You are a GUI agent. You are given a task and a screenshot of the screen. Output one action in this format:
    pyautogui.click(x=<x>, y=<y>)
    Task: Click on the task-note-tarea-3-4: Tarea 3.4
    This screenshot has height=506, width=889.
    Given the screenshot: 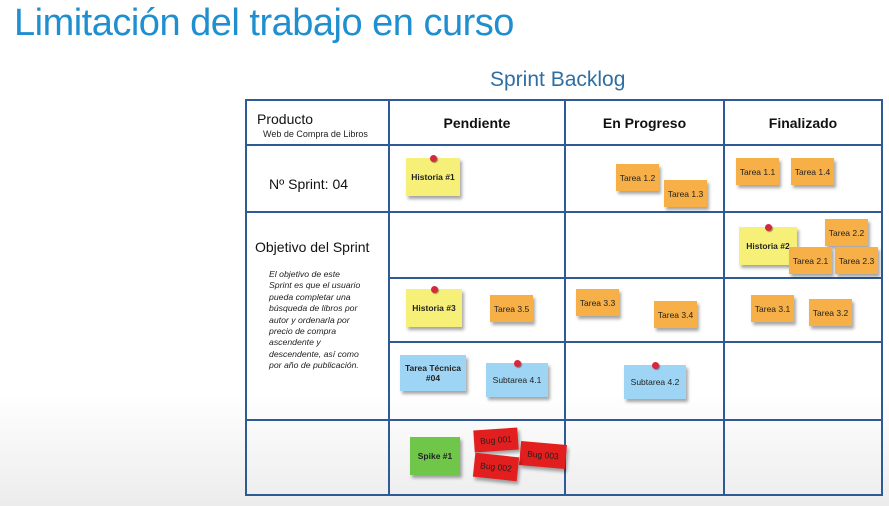 What is the action you would take?
    pyautogui.click(x=675, y=314)
    